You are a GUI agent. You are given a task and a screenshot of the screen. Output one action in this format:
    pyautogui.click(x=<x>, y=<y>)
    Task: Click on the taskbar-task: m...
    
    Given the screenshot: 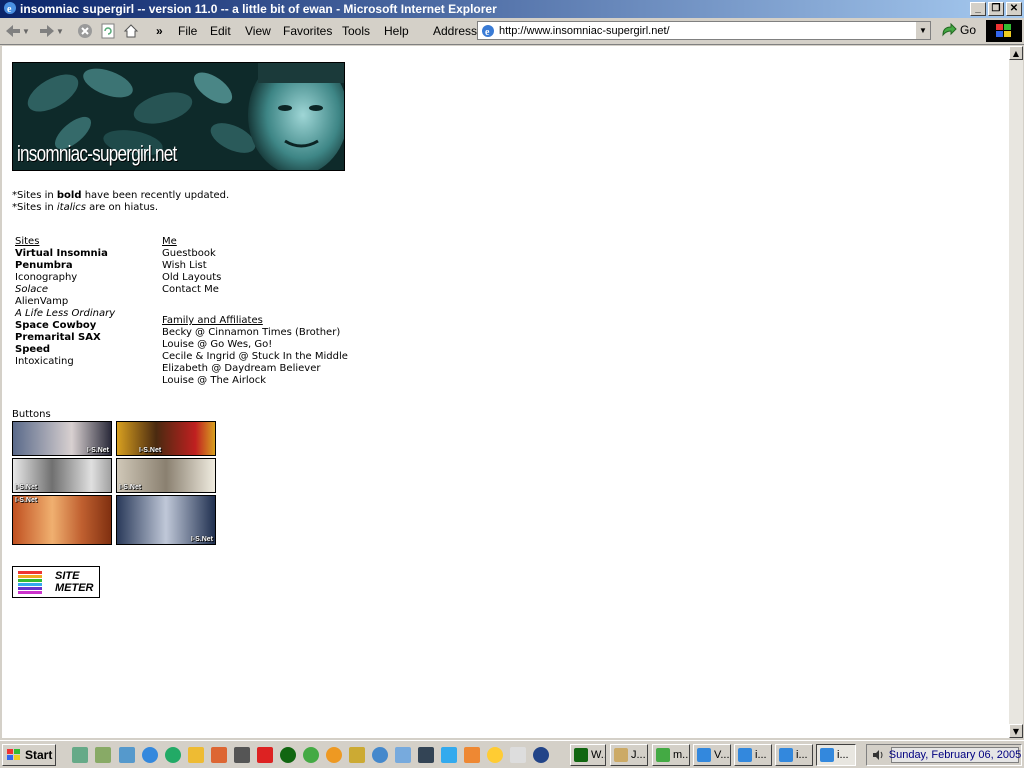 What is the action you would take?
    pyautogui.click(x=671, y=755)
    